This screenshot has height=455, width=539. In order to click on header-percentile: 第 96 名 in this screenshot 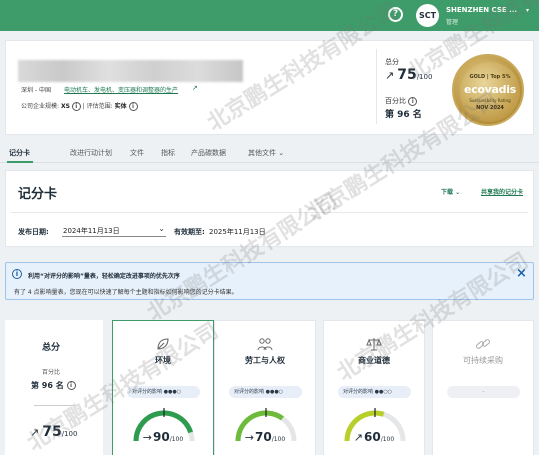, I will do `click(403, 115)`.